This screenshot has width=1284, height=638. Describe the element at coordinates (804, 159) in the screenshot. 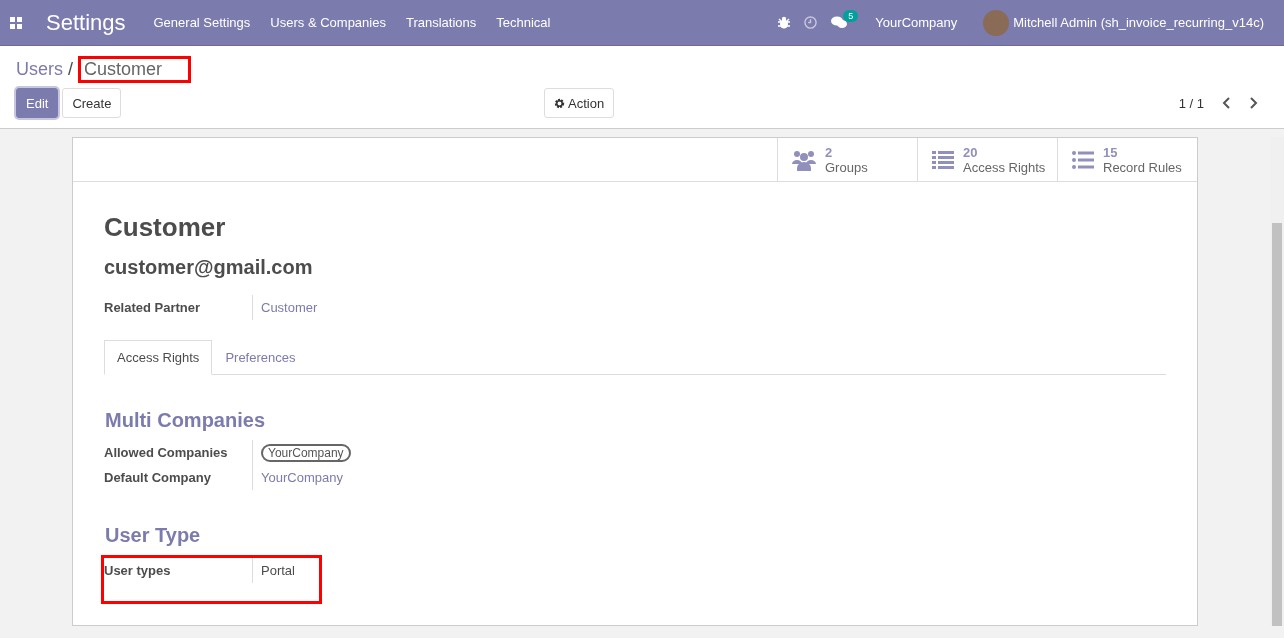

I see `users-icon` at that location.